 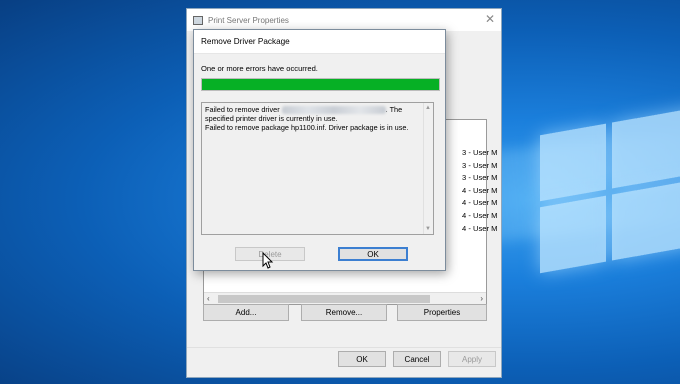 I want to click on redacted-driver-name, so click(x=333, y=110).